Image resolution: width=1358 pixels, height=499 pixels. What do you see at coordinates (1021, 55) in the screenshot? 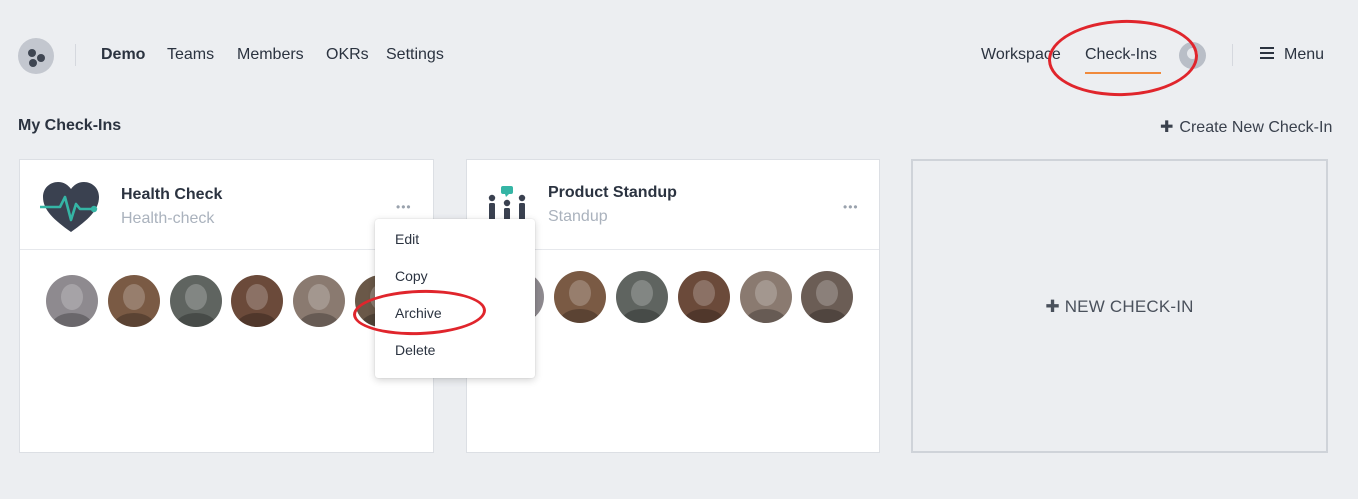
I see `nav-workspace: Workspace` at bounding box center [1021, 55].